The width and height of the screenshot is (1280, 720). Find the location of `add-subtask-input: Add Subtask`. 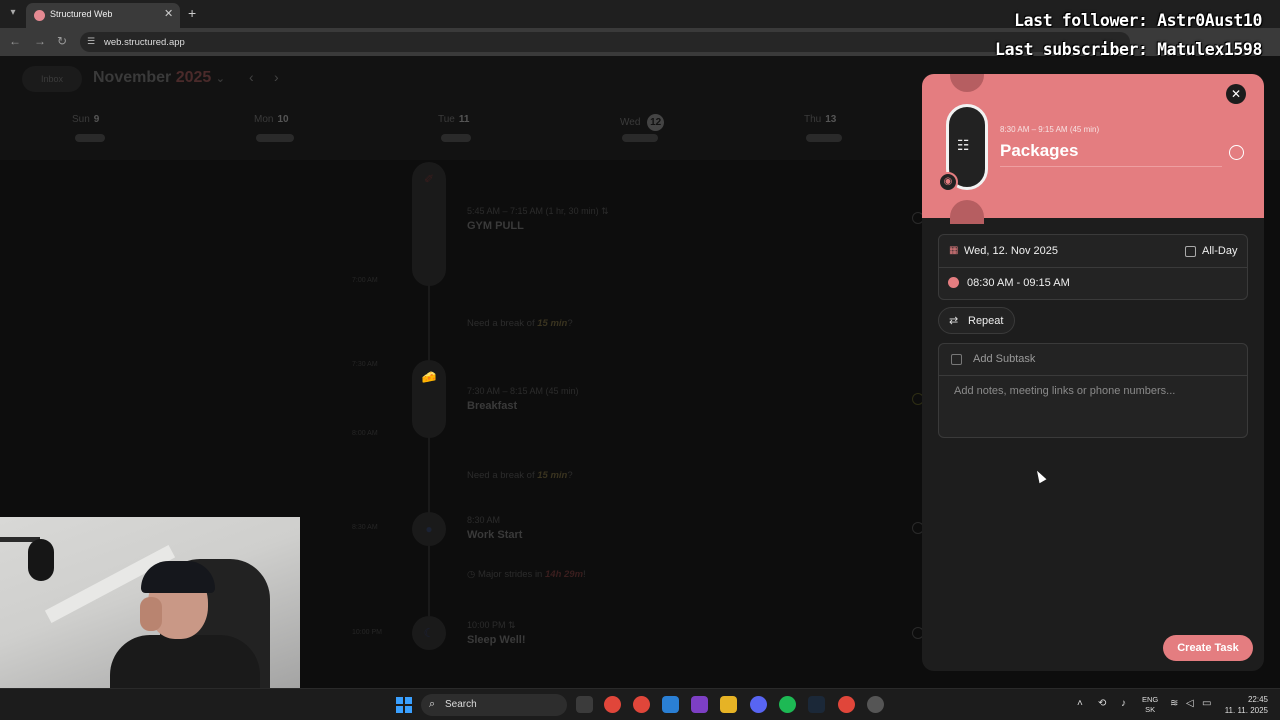

add-subtask-input: Add Subtask is located at coordinates (1004, 359).